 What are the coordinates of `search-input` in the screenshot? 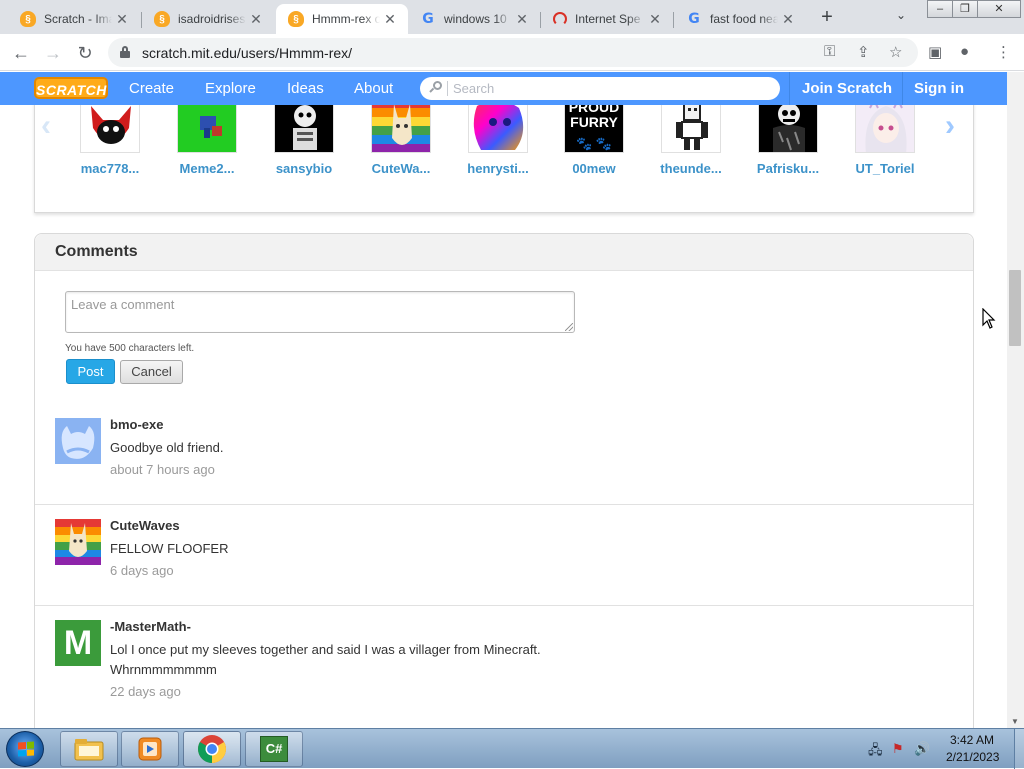 It's located at (608, 88).